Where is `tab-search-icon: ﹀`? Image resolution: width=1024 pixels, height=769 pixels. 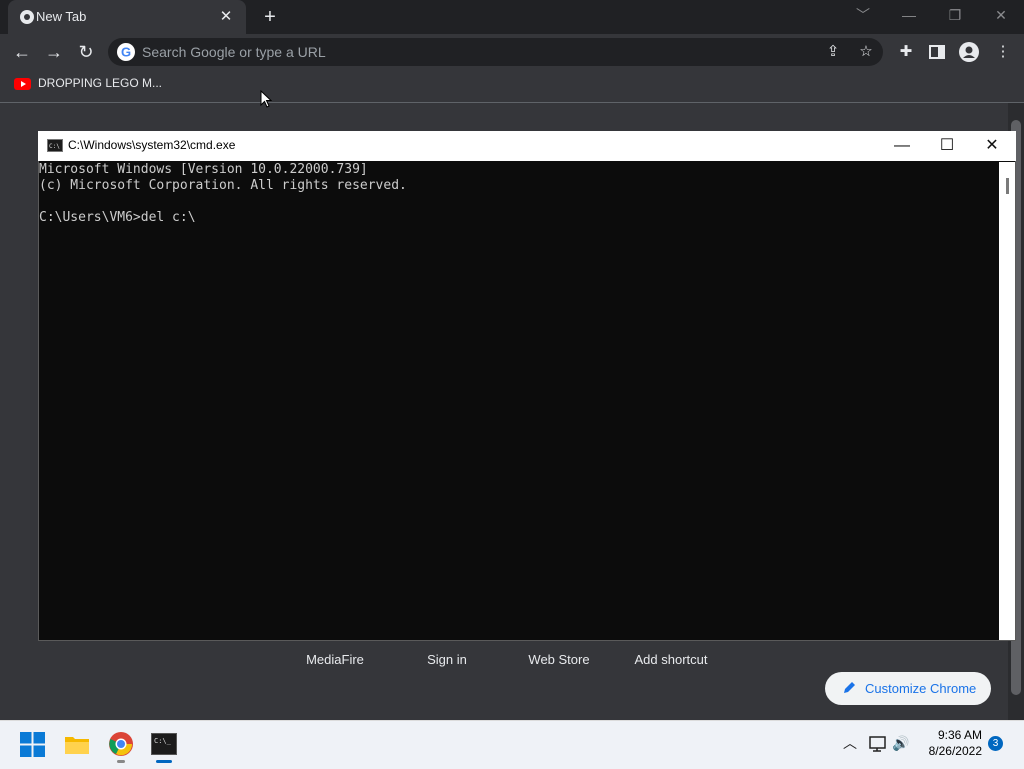
tab-search-icon: ﹀ is located at coordinates (863, 15).